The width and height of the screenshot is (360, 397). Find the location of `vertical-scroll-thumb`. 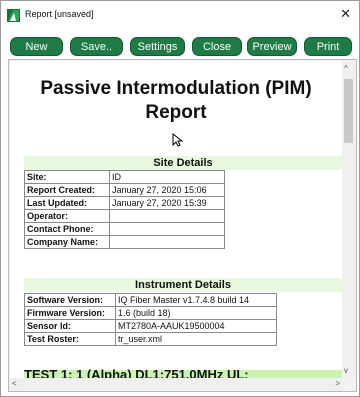

vertical-scroll-thumb is located at coordinates (348, 111).